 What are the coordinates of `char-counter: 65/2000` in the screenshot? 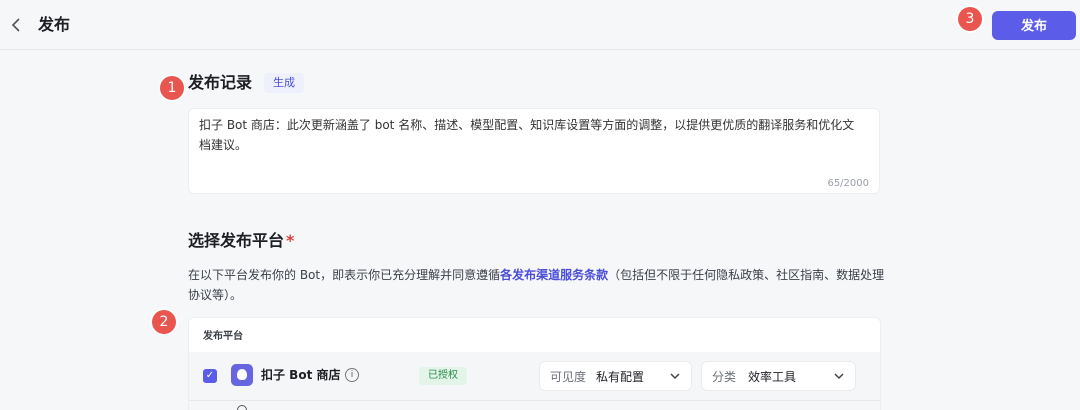 It's located at (848, 183).